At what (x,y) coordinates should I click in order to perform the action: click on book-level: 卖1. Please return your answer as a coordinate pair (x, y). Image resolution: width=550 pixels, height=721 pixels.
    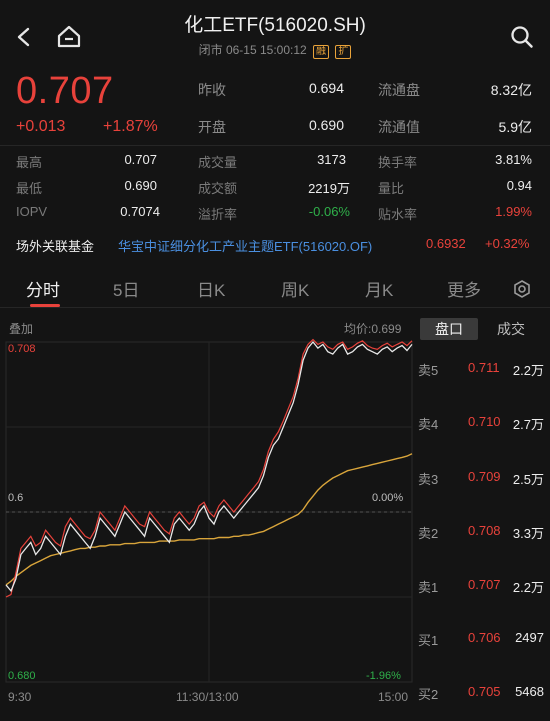
    Looking at the image, I should click on (428, 587).